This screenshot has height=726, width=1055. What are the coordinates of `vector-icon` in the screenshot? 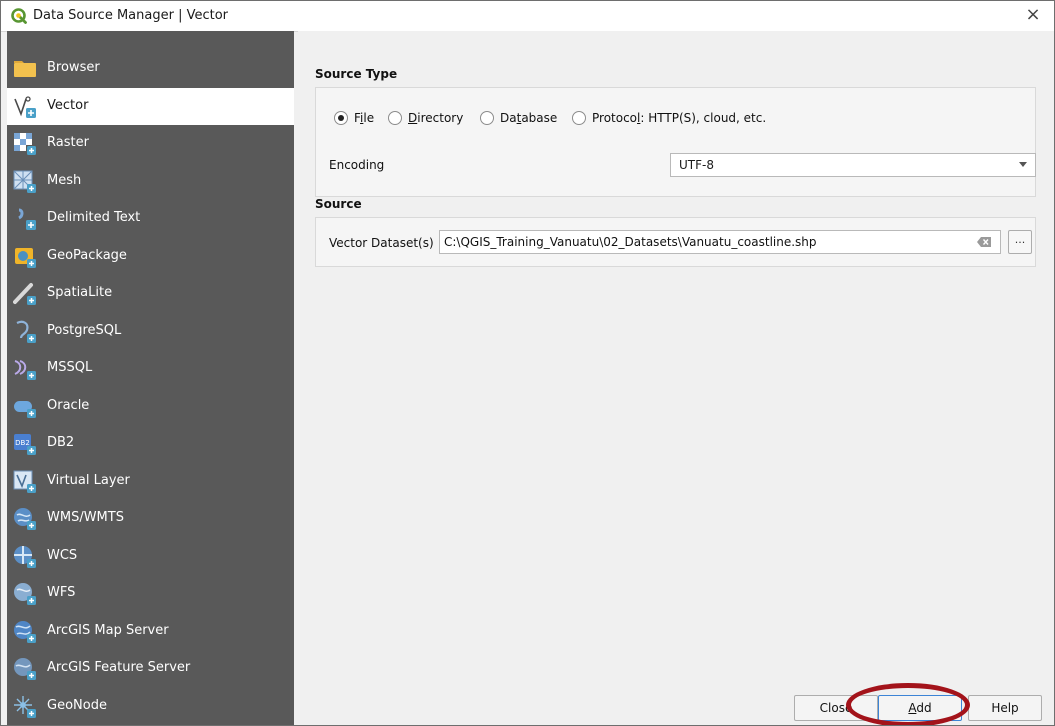 It's located at (25, 106).